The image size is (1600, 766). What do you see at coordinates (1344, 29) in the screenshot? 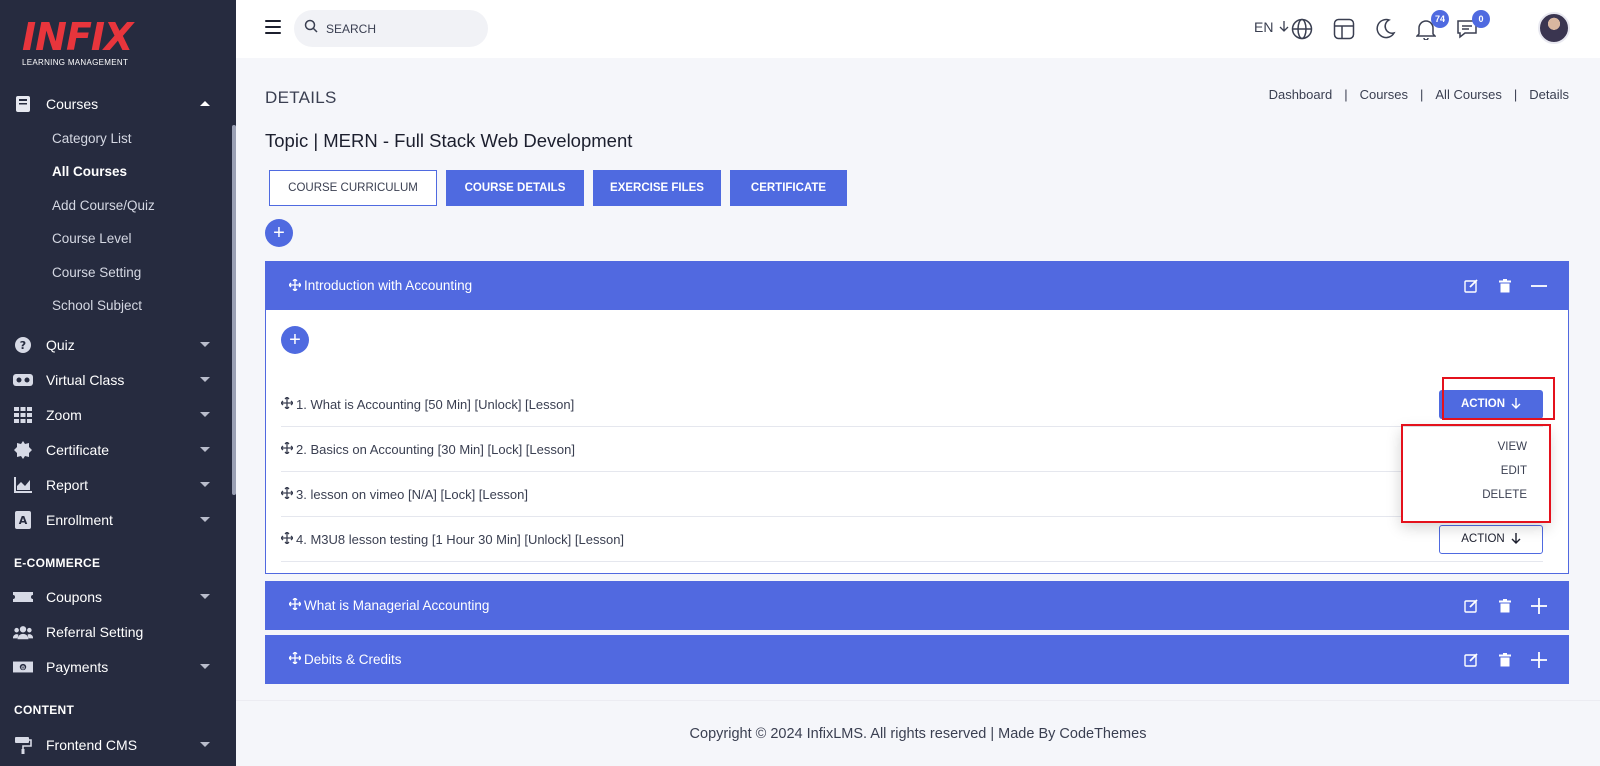
I see `layout-icon` at bounding box center [1344, 29].